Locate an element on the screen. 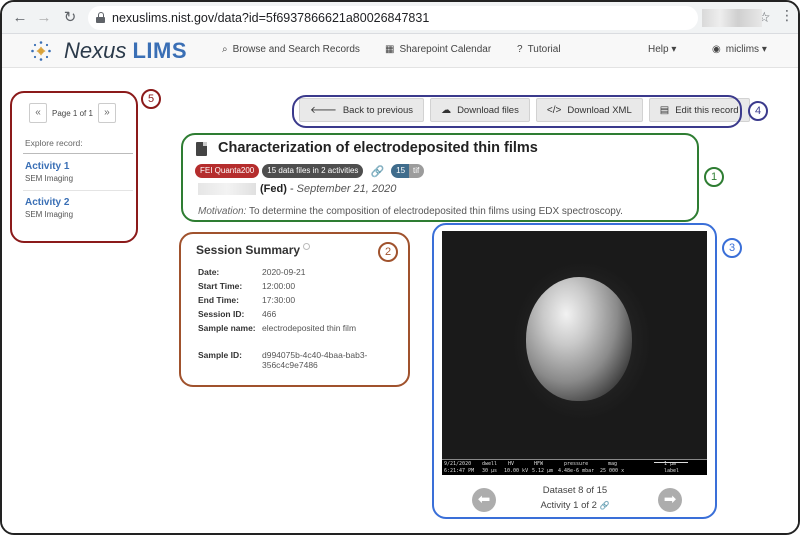 The image size is (800, 535). menu-icon: ⋮ is located at coordinates (787, 15).